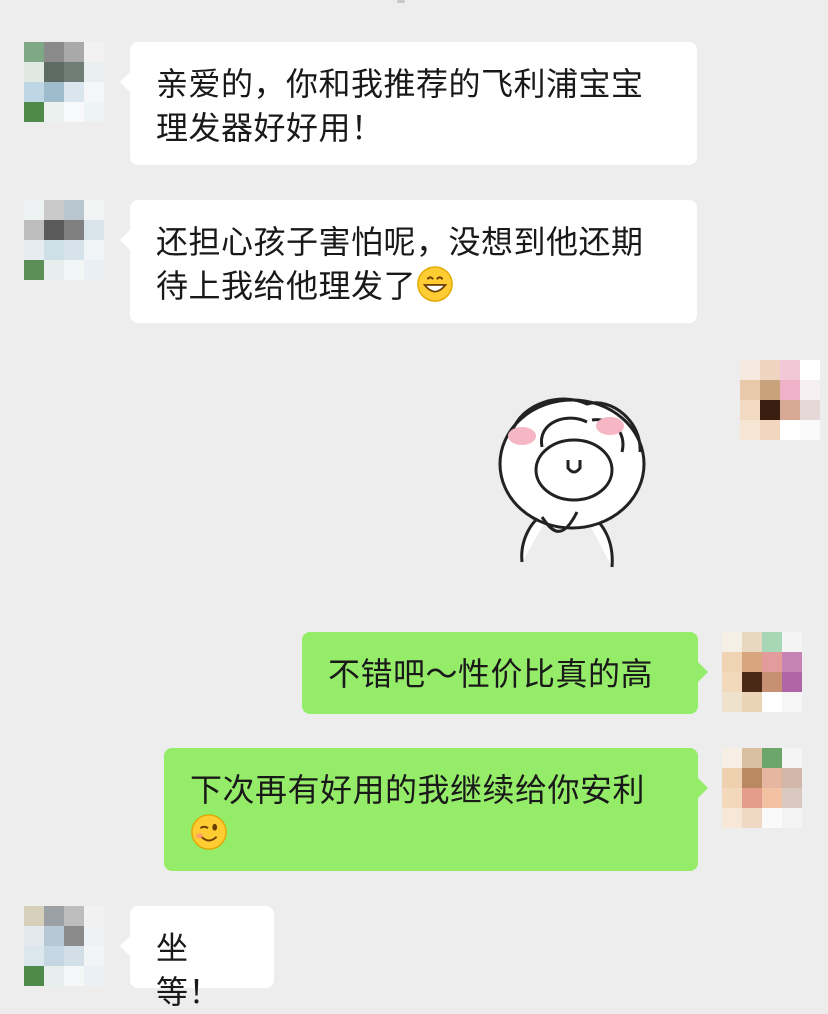 The width and height of the screenshot is (828, 1014). What do you see at coordinates (400, 264) in the screenshot?
I see `message-text: 还担心孩子害怕呢，没想到他还期待上我给他理发了` at bounding box center [400, 264].